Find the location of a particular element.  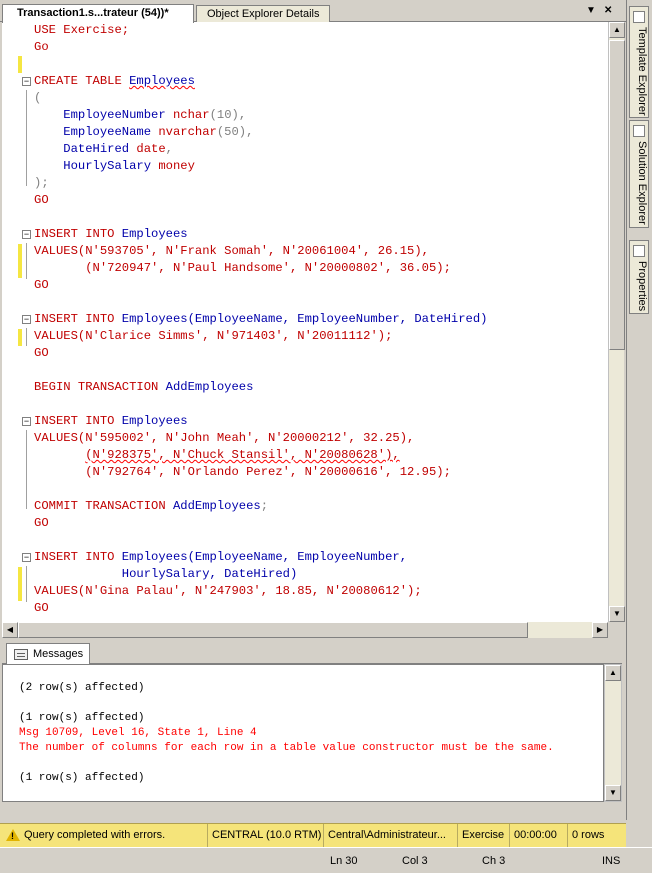

code-token: HourlySalary, DateHired) is located at coordinates (209, 574).